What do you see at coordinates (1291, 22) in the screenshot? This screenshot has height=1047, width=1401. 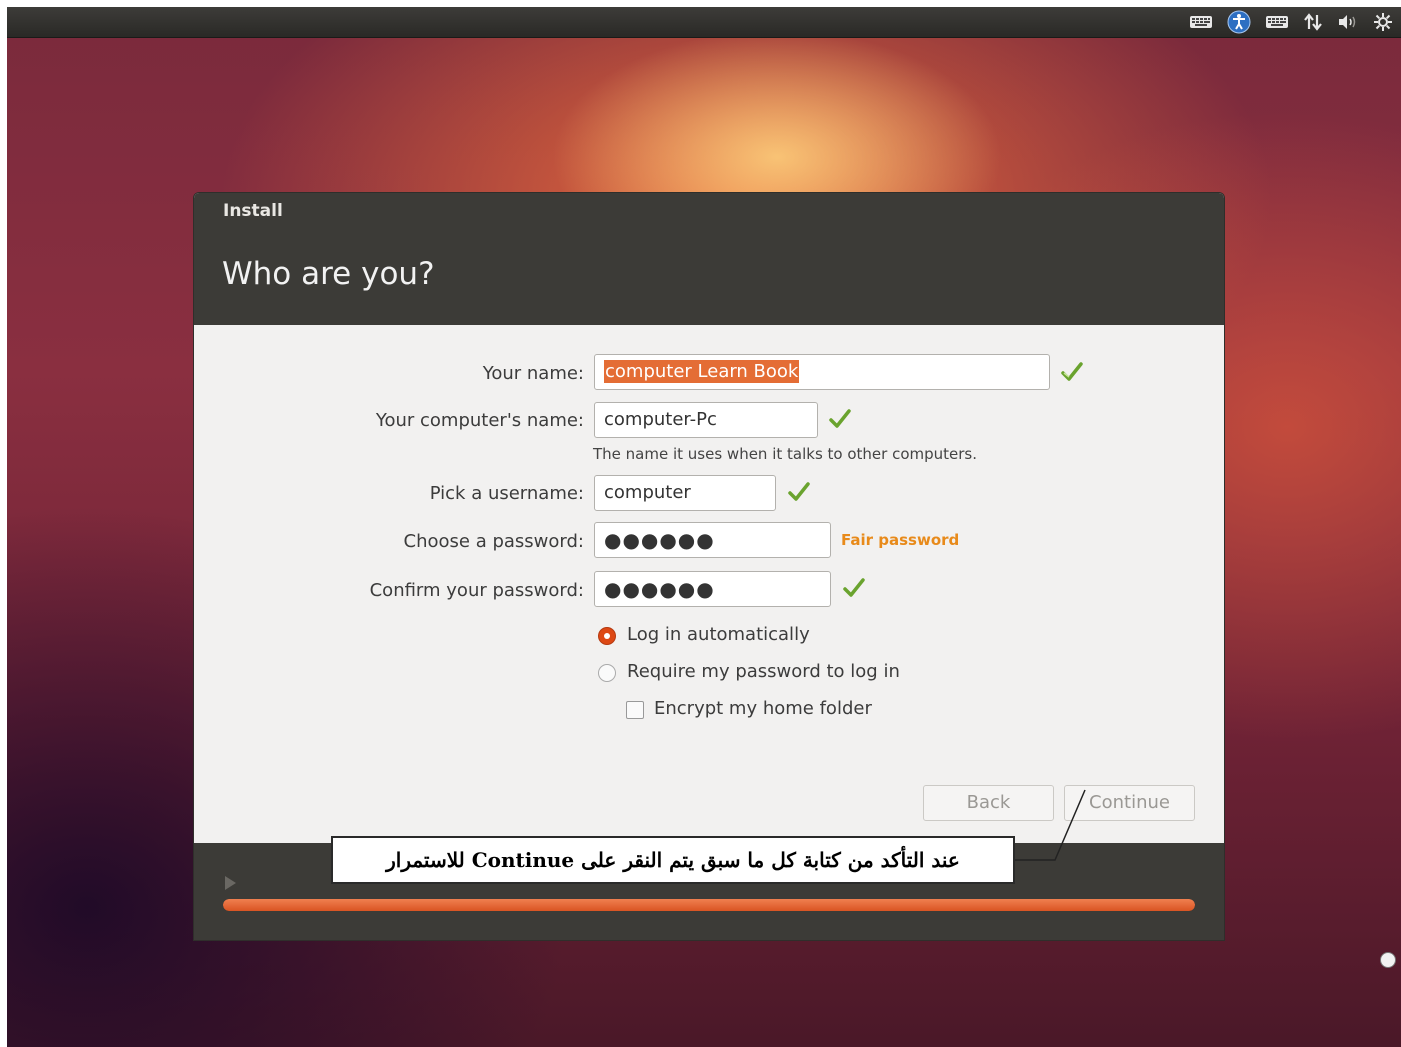 I see `system-tray` at bounding box center [1291, 22].